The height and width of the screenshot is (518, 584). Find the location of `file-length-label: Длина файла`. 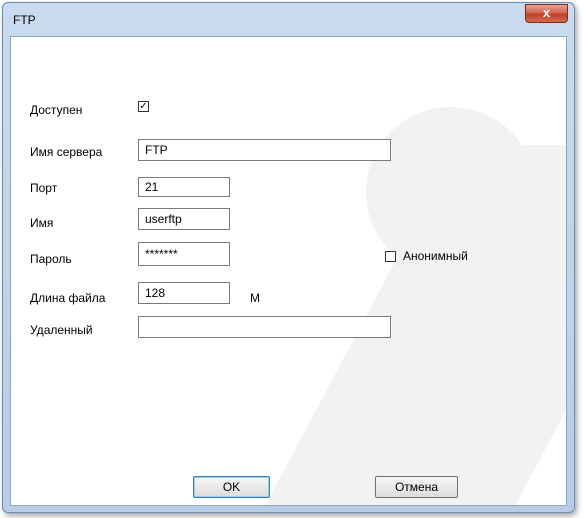

file-length-label: Длина файла is located at coordinates (67, 298).